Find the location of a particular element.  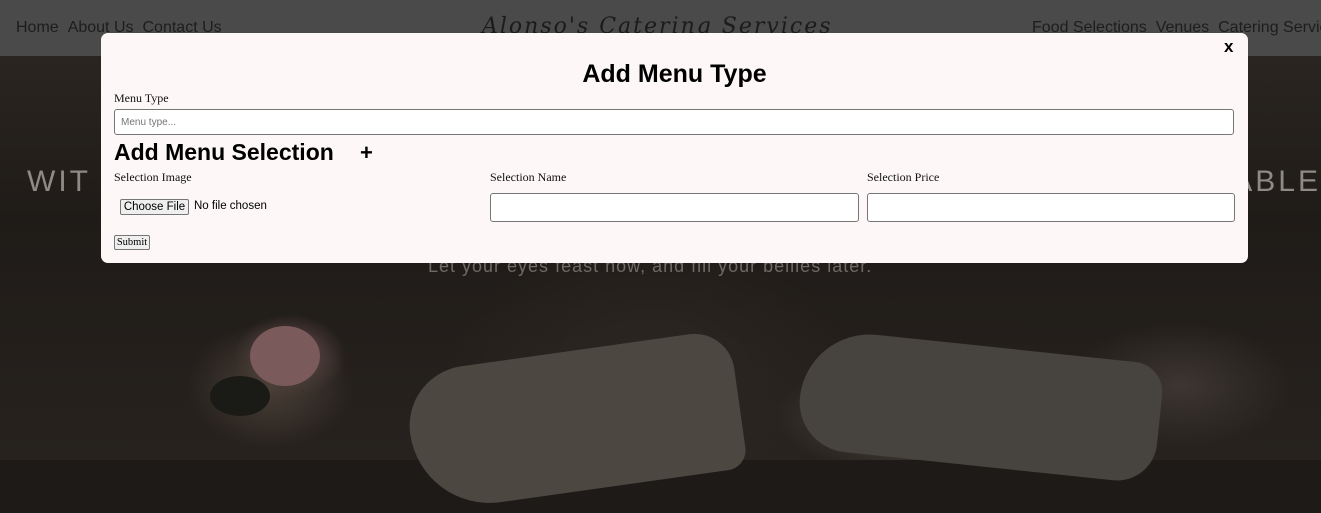

hero-title-fragment-left: WIT is located at coordinates (59, 181).